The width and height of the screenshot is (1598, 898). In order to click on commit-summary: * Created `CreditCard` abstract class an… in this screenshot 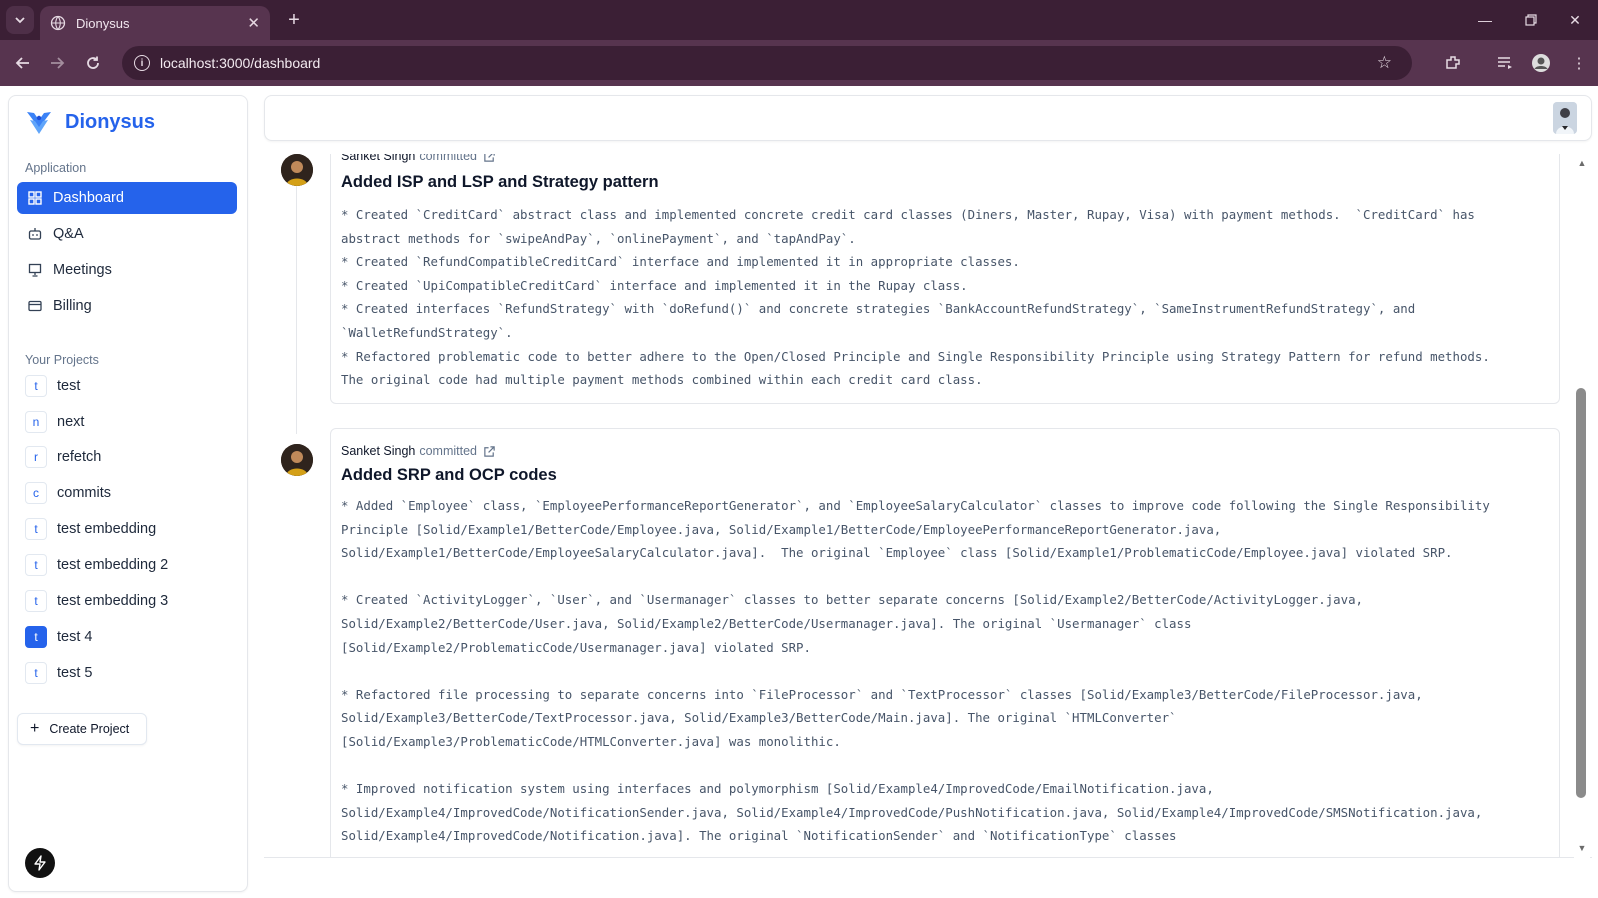, I will do `click(915, 297)`.